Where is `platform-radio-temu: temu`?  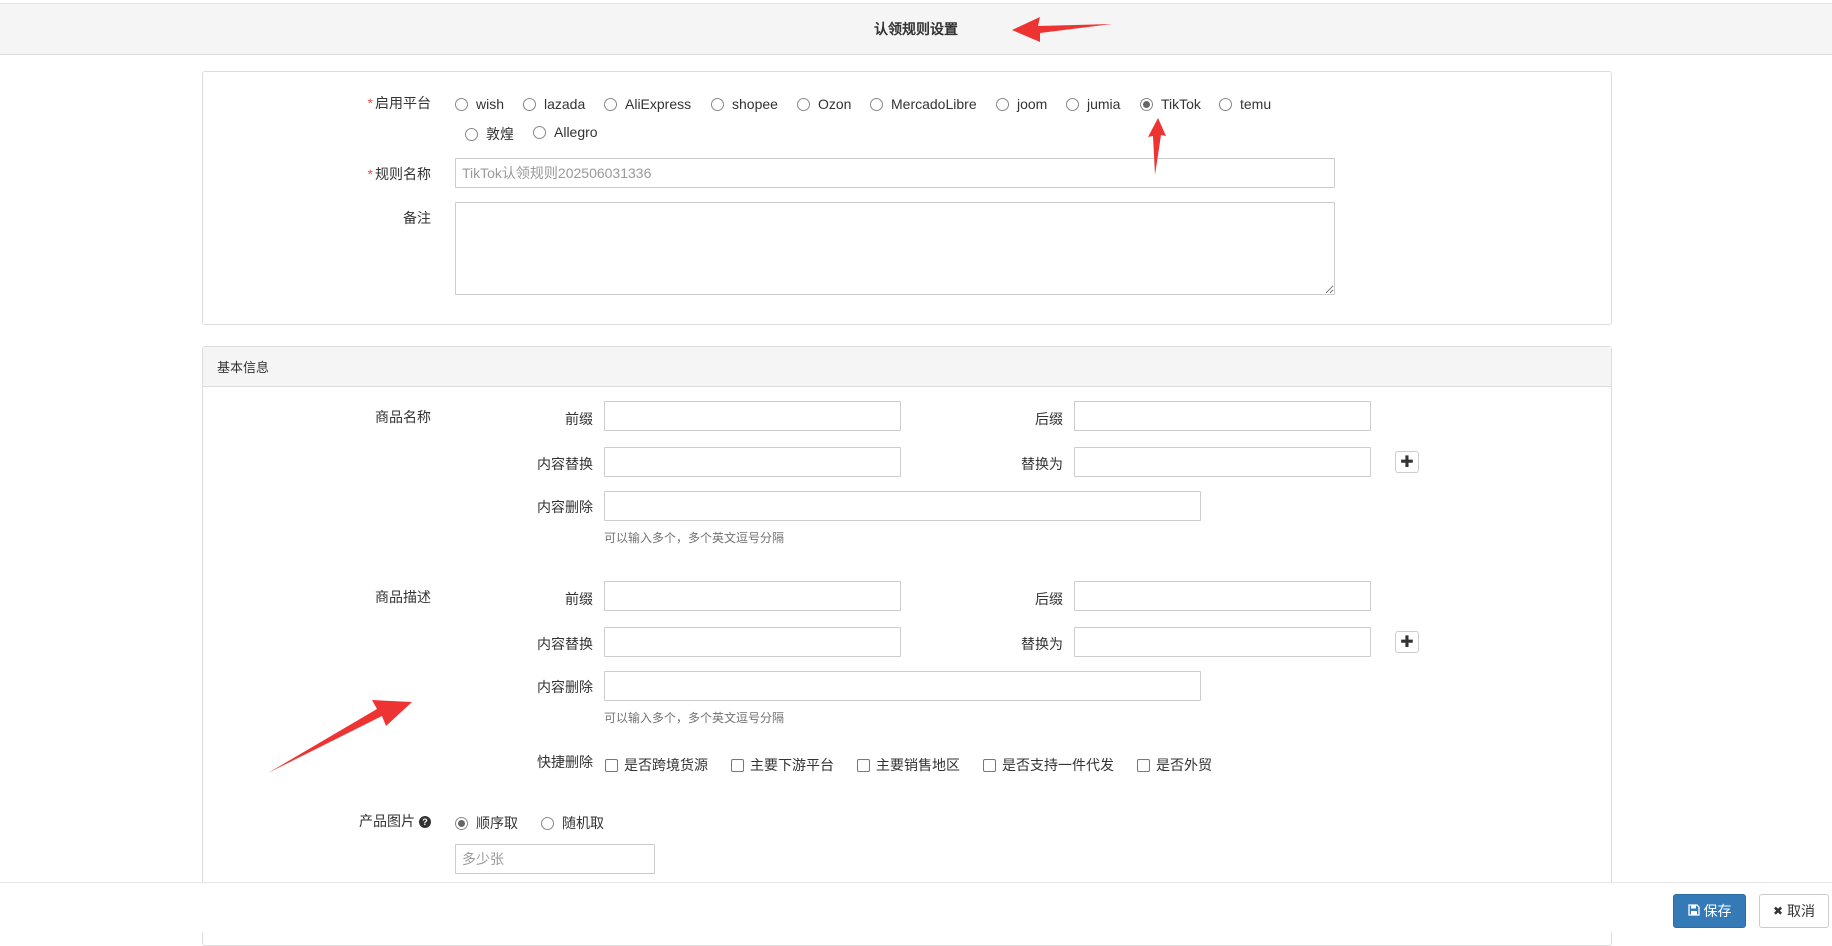
platform-radio-temu: temu is located at coordinates (1245, 104).